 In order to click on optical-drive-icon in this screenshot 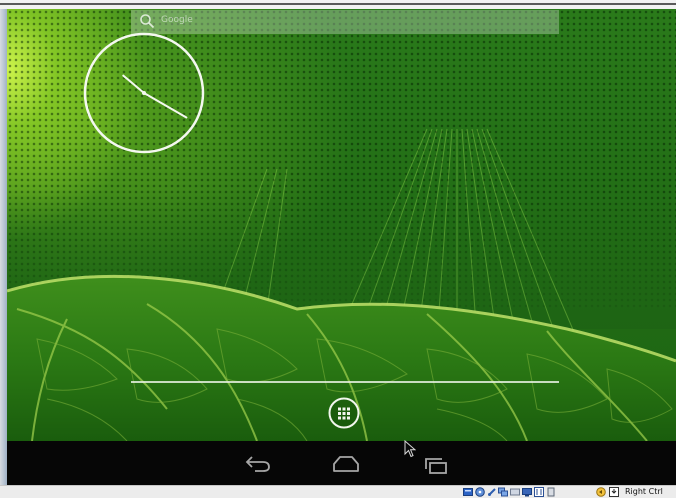, I will do `click(480, 492)`.